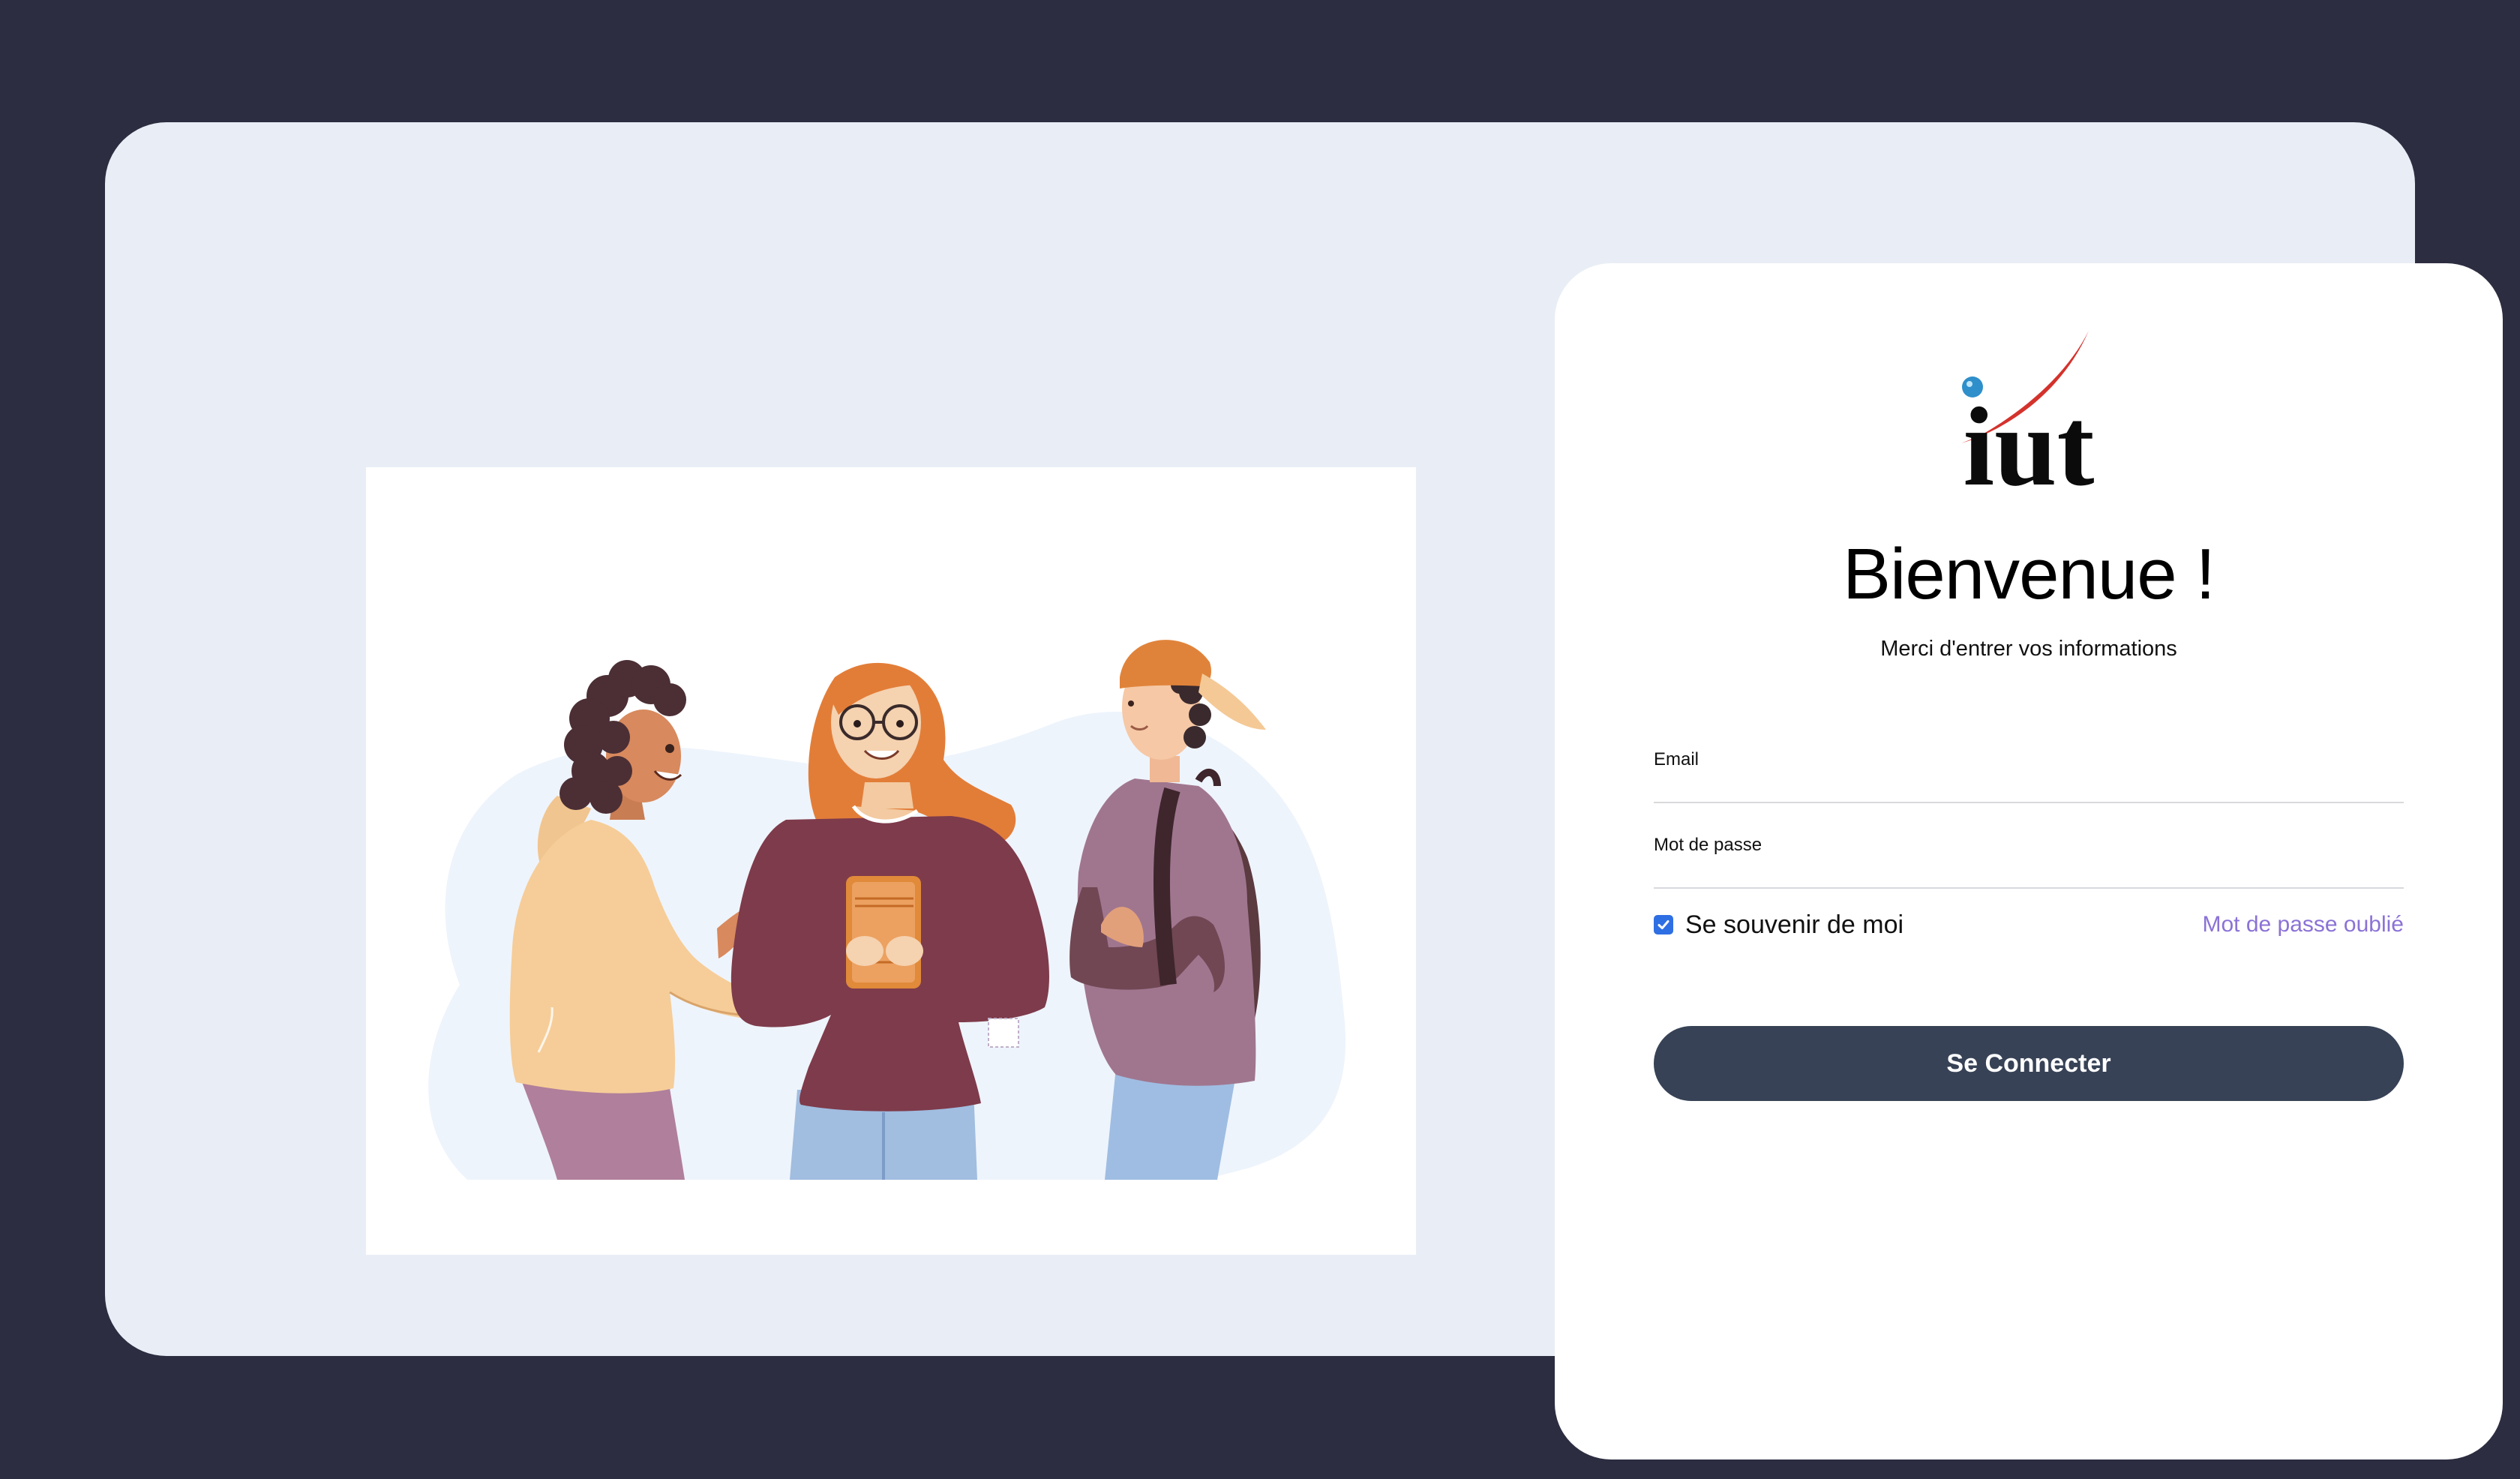  I want to click on email-label: Email, so click(1677, 759).